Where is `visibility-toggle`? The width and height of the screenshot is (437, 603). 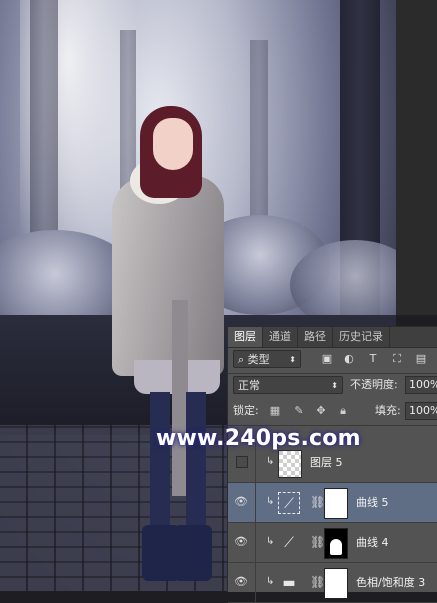
visibility-toggle is located at coordinates (242, 462).